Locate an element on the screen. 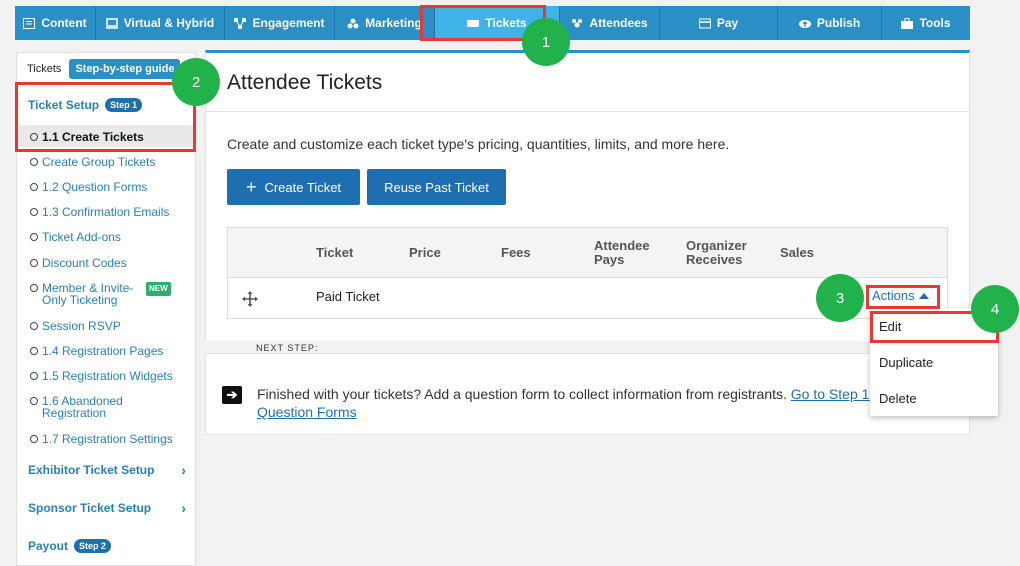 The width and height of the screenshot is (1020, 566). button-label: Reuse Past Ticket is located at coordinates (436, 187).